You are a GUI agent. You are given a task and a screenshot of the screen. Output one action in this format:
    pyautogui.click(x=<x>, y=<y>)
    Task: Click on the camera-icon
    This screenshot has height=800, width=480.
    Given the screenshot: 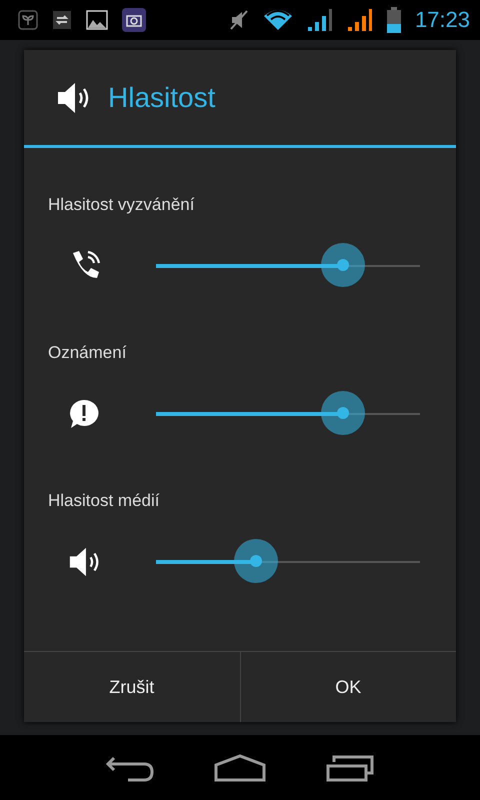 What is the action you would take?
    pyautogui.click(x=134, y=20)
    